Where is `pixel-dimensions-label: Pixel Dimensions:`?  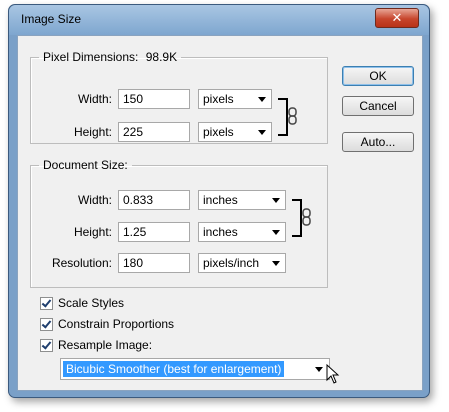
pixel-dimensions-label: Pixel Dimensions: is located at coordinates (91, 57).